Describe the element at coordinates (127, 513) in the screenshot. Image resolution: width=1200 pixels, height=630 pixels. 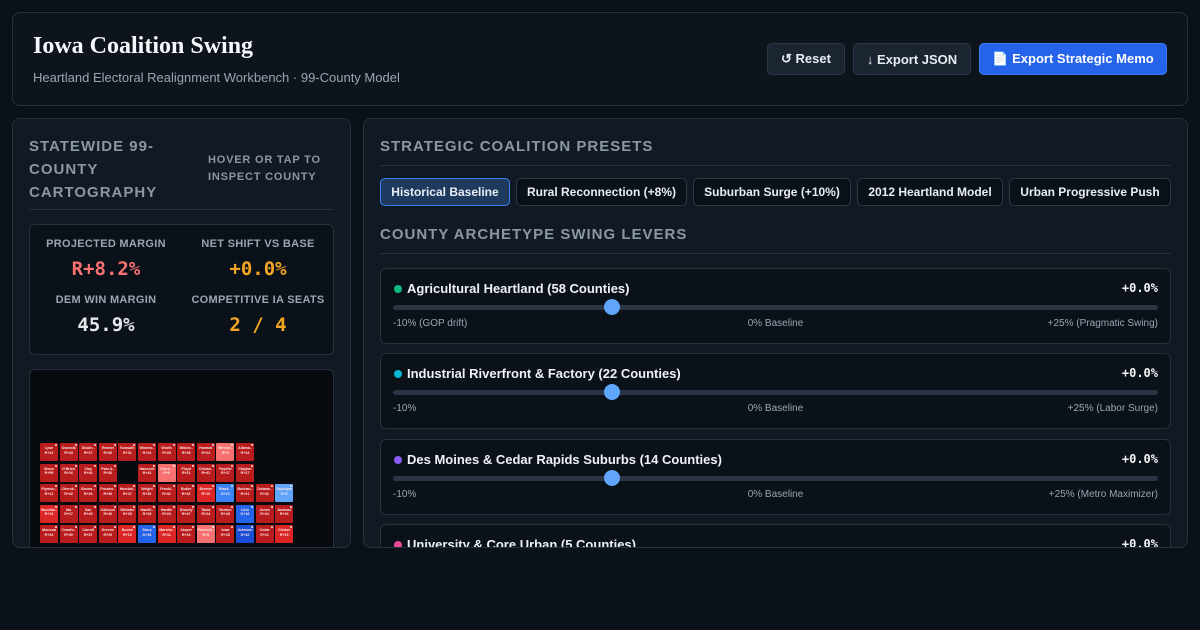
I see `county-cell: Webster R+35` at that location.